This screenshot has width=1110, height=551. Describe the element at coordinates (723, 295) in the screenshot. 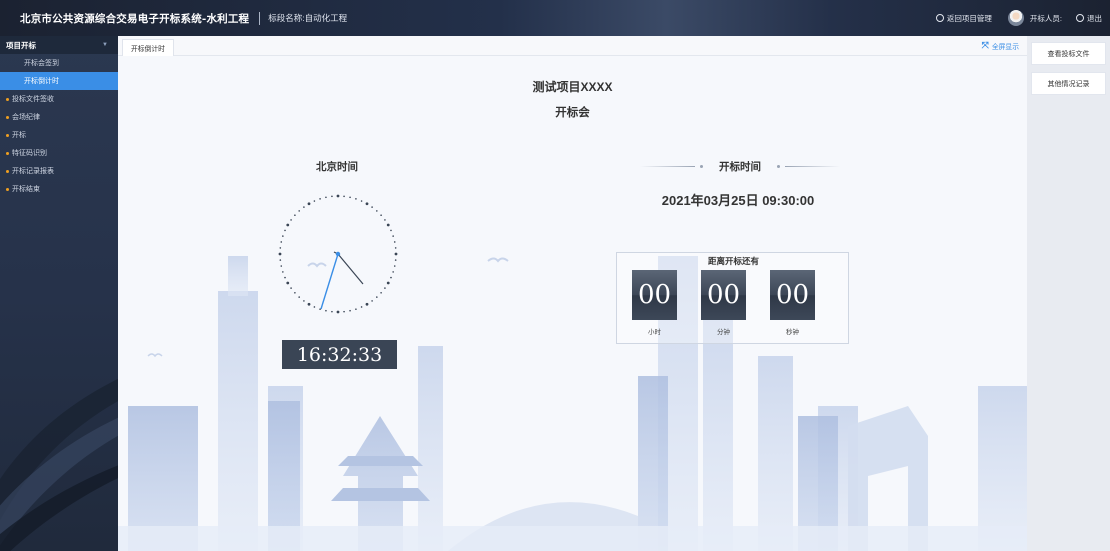

I see `countdown-minutes: 00` at that location.